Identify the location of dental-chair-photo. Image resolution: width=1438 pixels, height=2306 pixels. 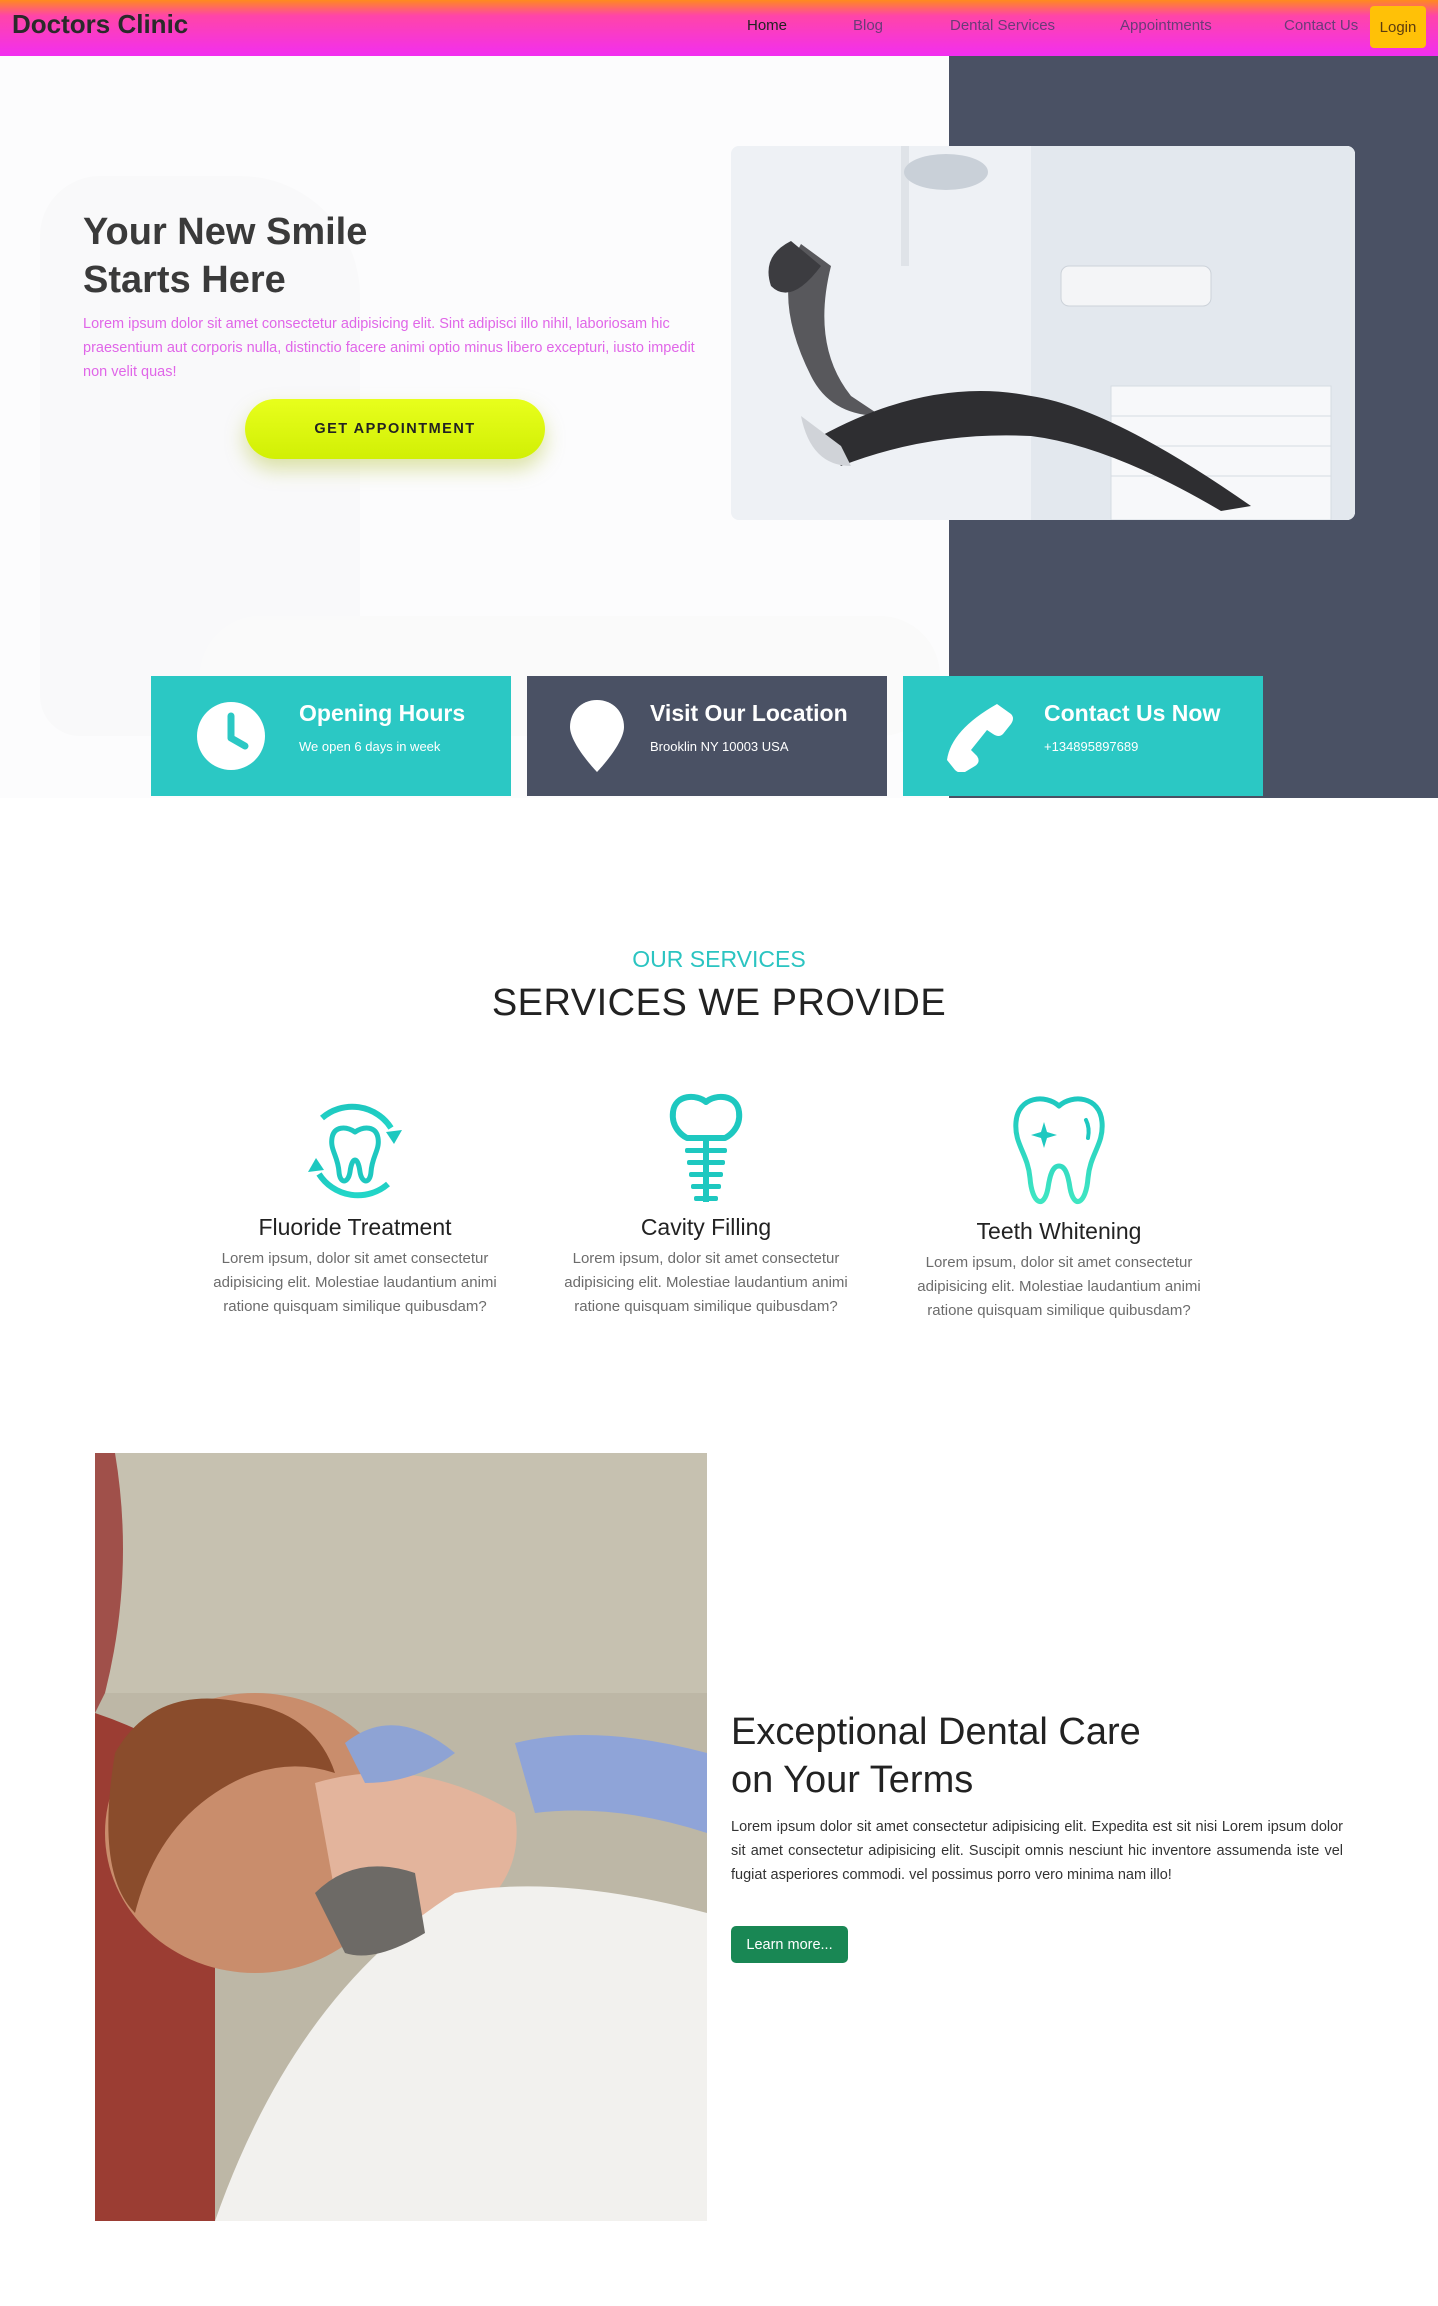
(1043, 333).